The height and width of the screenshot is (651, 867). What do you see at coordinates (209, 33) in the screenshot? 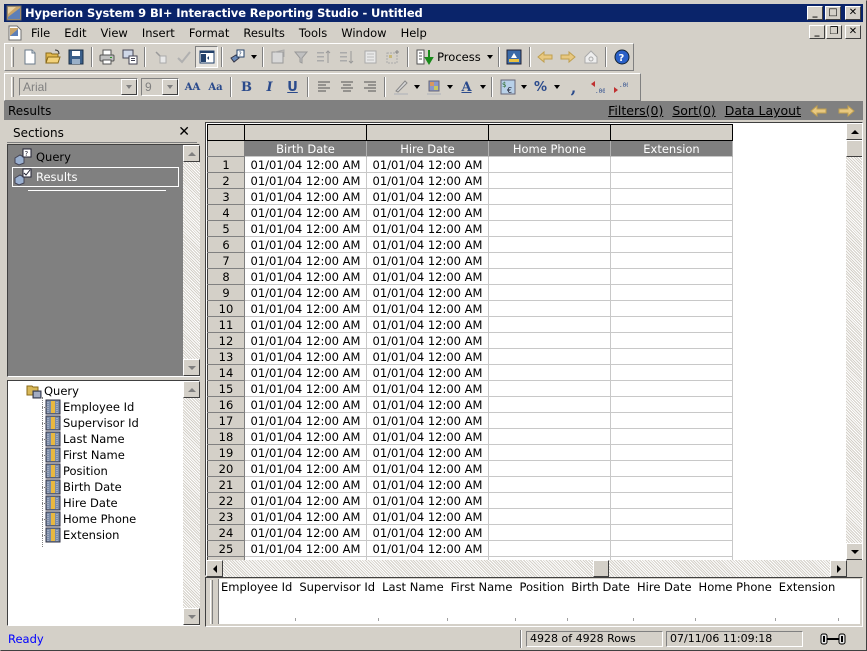
I see `menu-format: Format` at bounding box center [209, 33].